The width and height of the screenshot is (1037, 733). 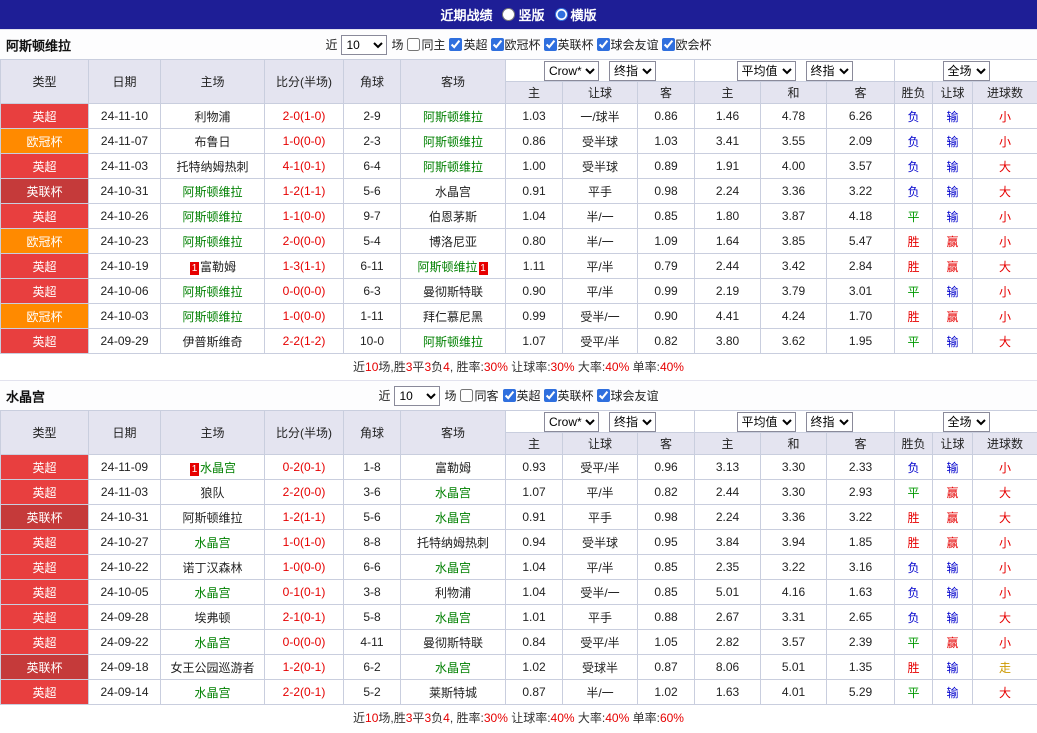 What do you see at coordinates (426, 44) in the screenshot?
I see `same-venue-filter: 同主` at bounding box center [426, 44].